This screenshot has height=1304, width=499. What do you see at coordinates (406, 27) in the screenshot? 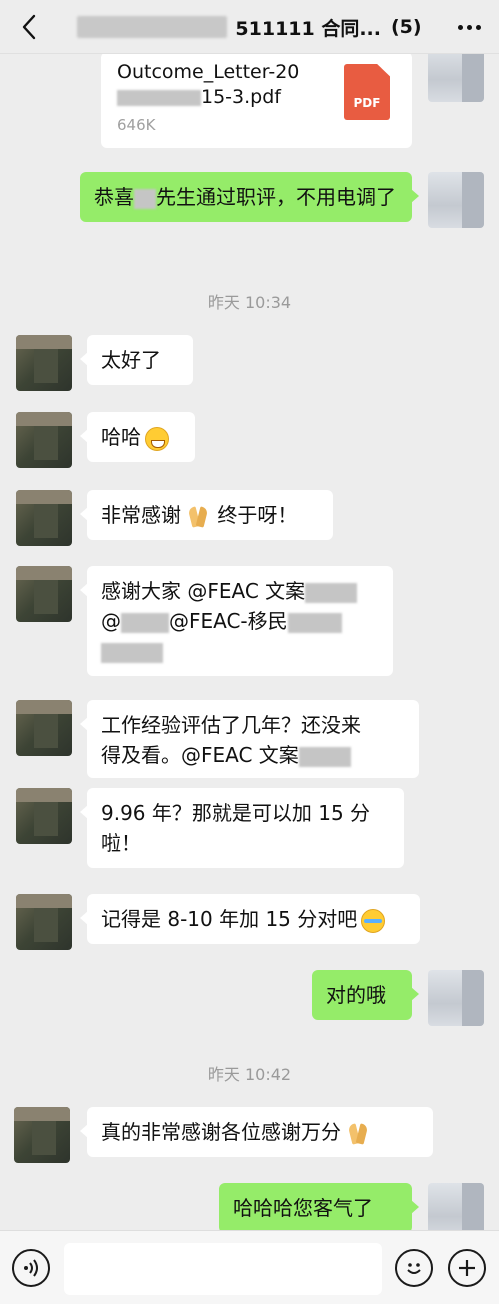
I see `member-count: (5)` at bounding box center [406, 27].